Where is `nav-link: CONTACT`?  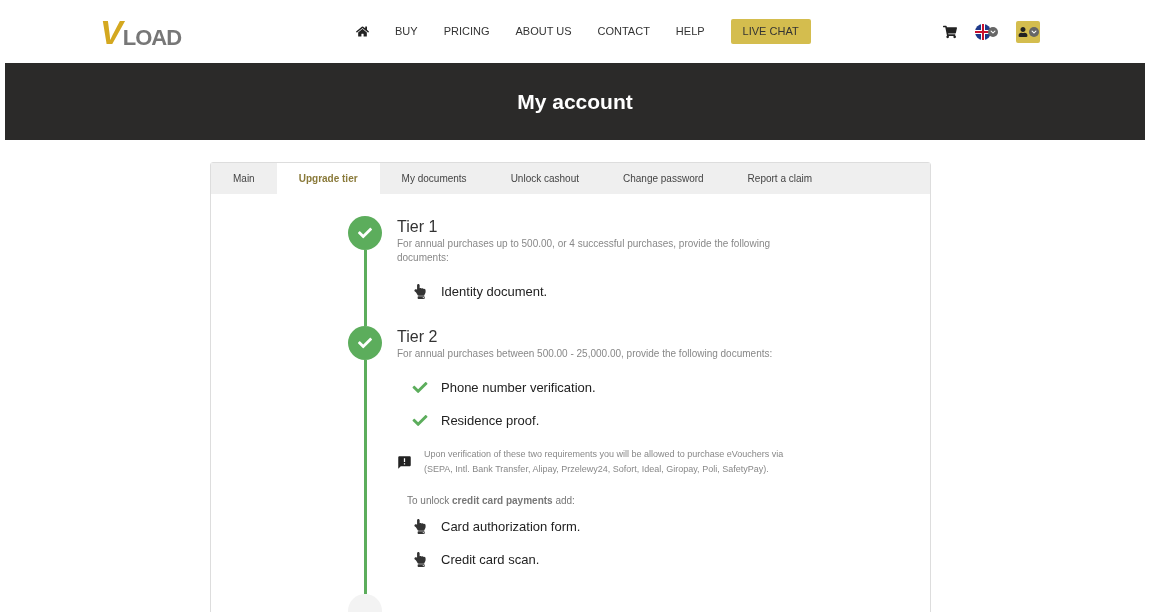
nav-link: CONTACT is located at coordinates (623, 31).